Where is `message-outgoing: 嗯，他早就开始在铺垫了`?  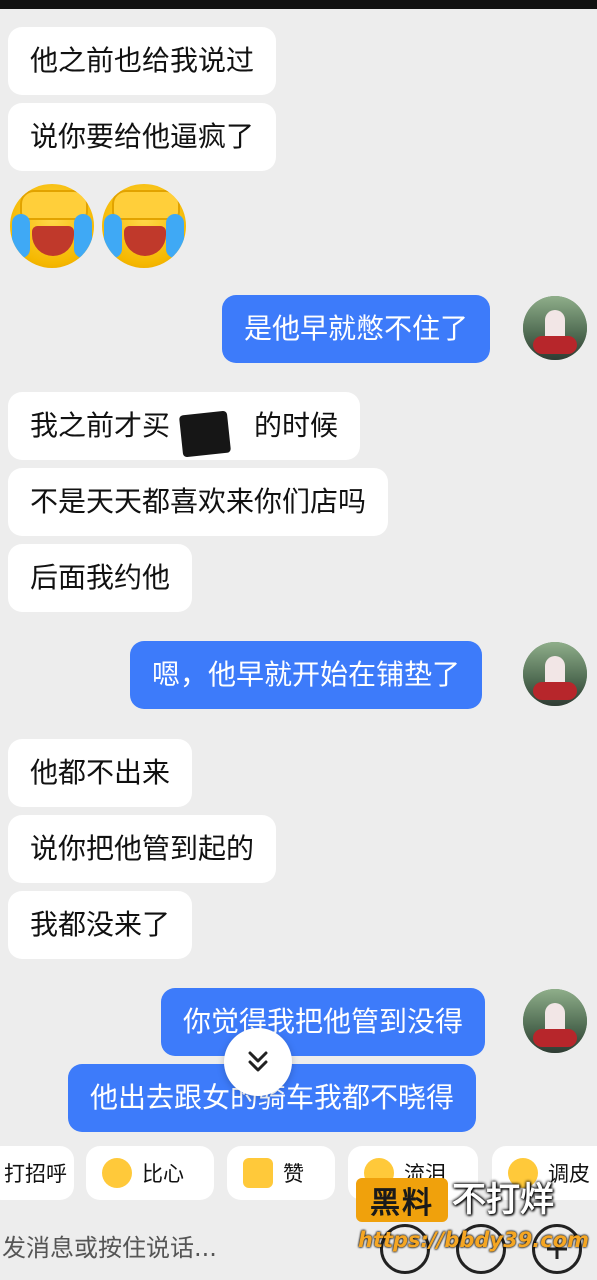 message-outgoing: 嗯，他早就开始在铺垫了 is located at coordinates (306, 675).